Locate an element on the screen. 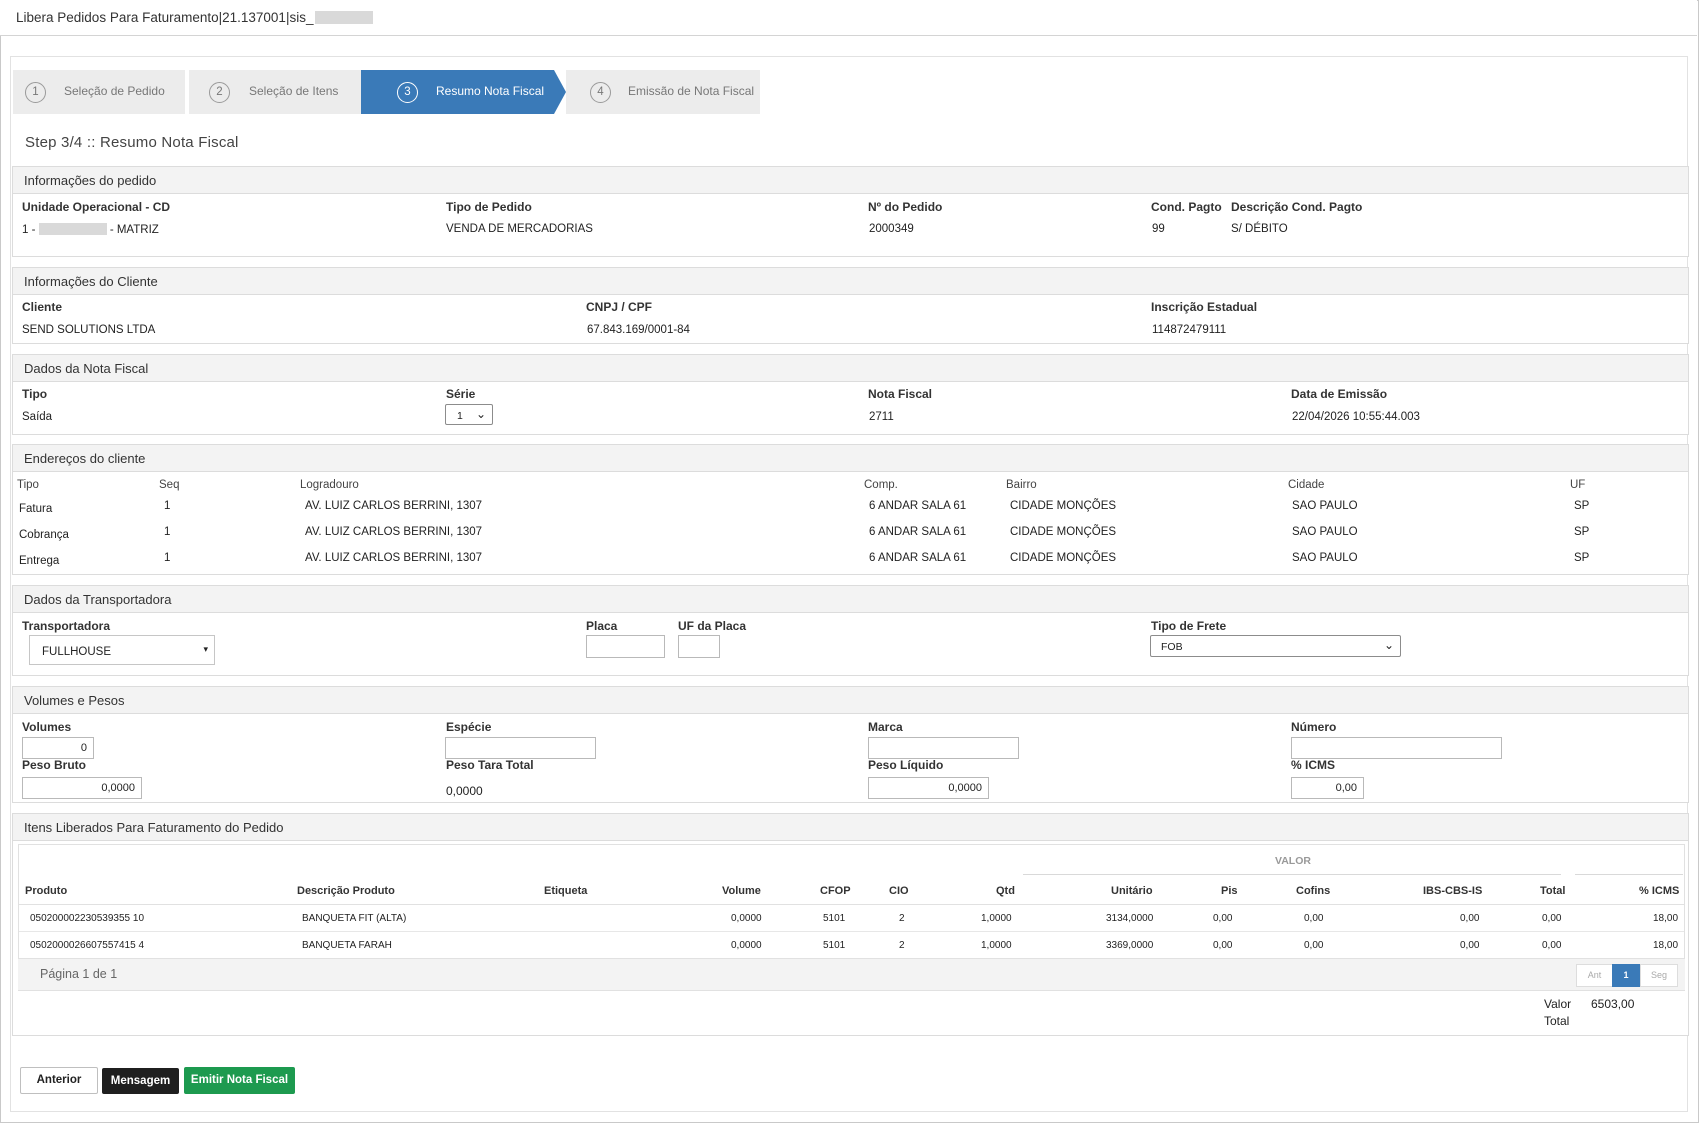 The height and width of the screenshot is (1123, 1699). endereco-tipo: Cobrança is located at coordinates (44, 535).